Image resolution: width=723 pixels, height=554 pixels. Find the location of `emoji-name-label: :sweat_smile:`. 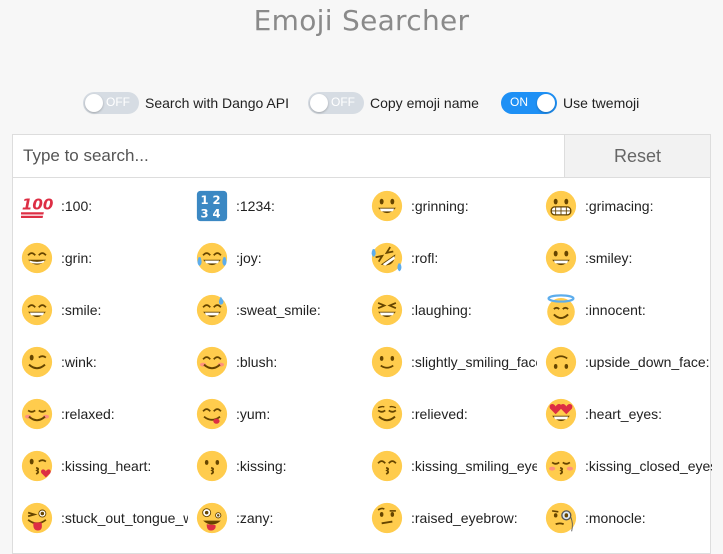

emoji-name-label: :sweat_smile: is located at coordinates (278, 310).